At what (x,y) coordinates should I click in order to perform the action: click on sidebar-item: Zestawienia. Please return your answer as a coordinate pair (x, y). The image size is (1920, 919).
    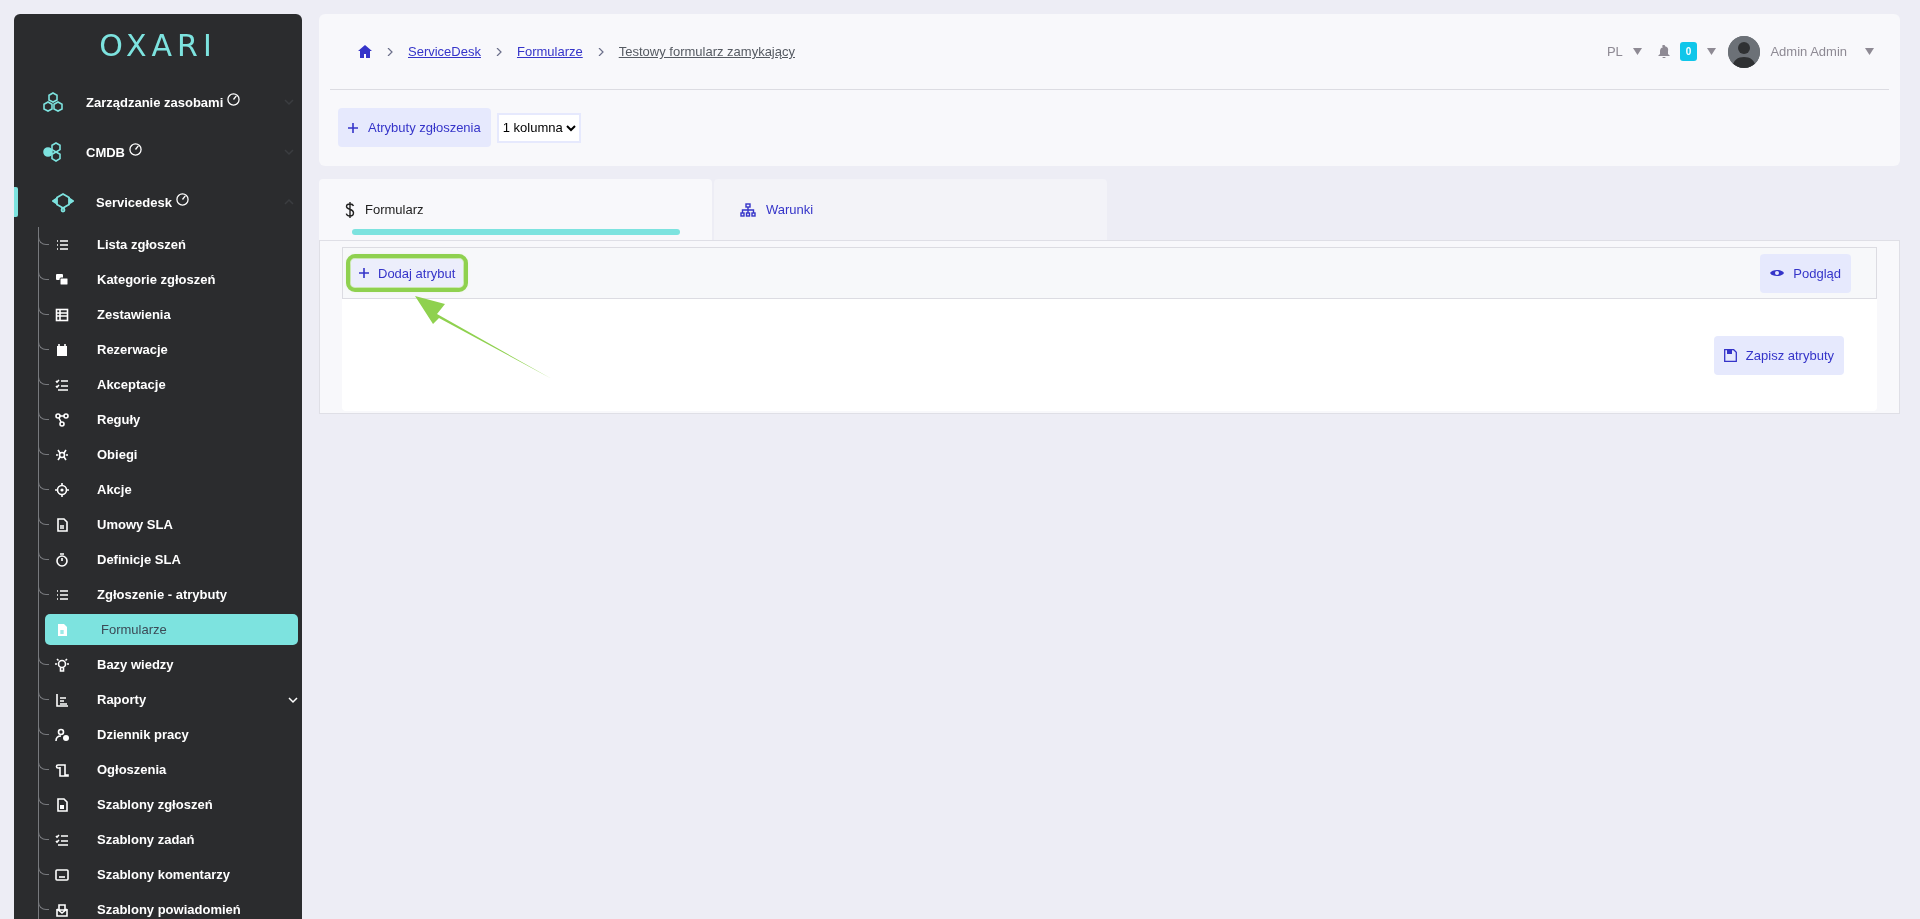
    Looking at the image, I should click on (170, 314).